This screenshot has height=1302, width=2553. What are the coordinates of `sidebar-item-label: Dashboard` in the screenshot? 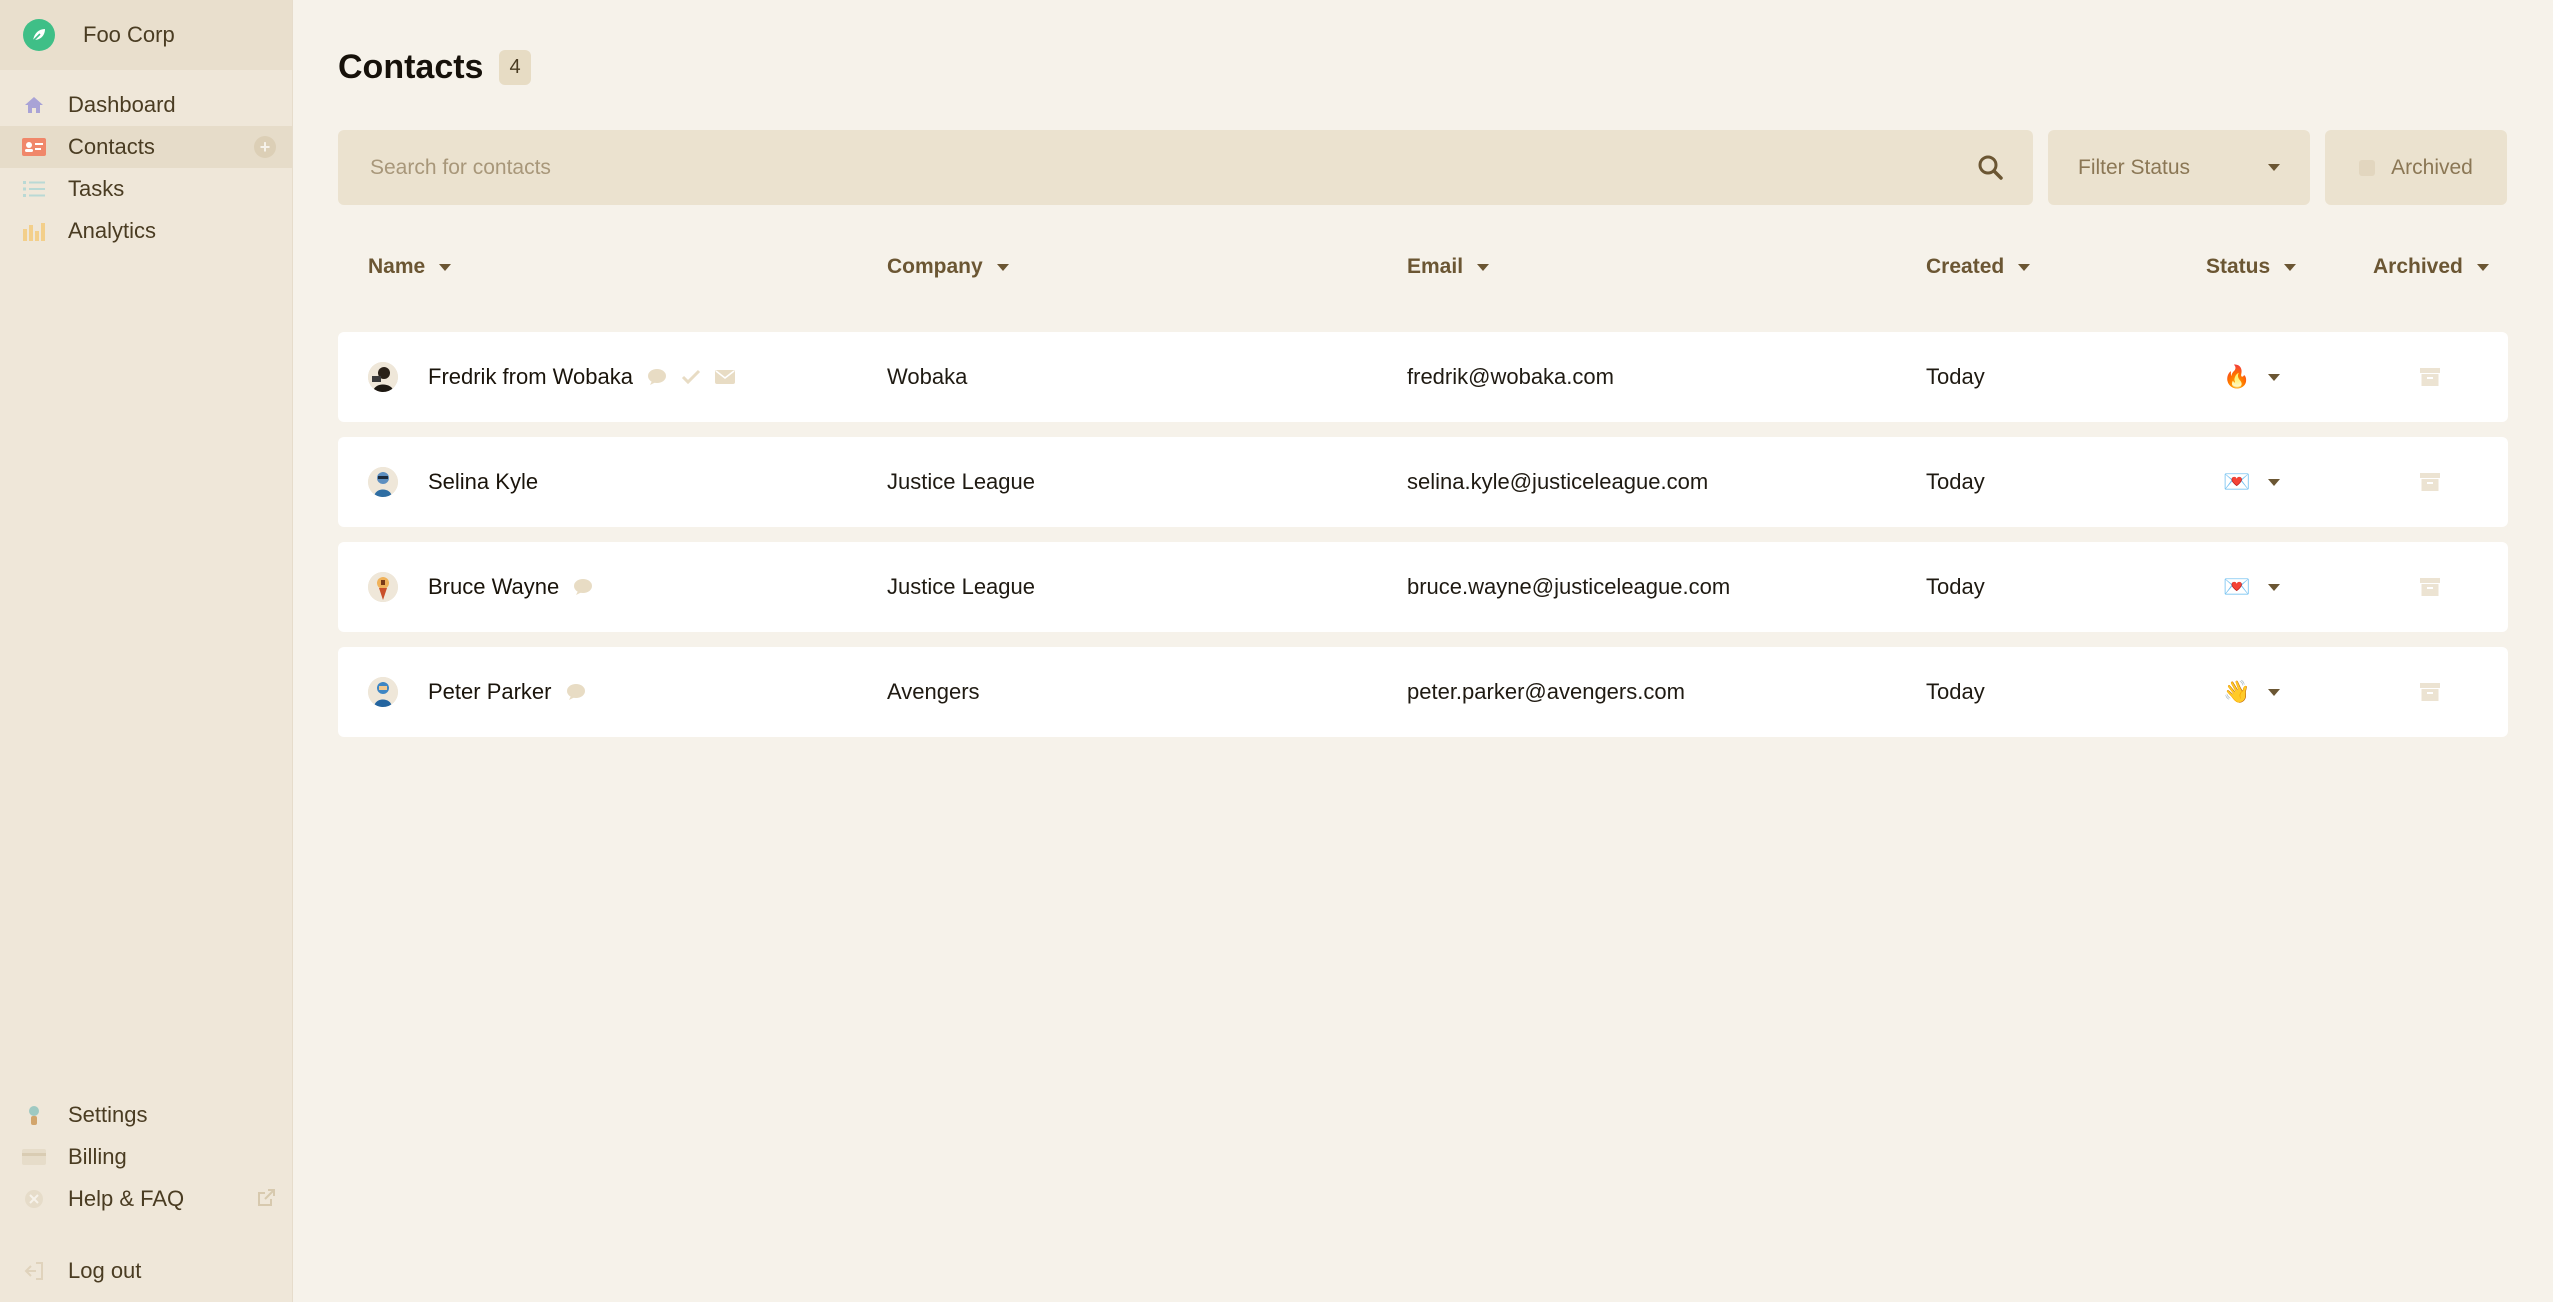 It's located at (122, 104).